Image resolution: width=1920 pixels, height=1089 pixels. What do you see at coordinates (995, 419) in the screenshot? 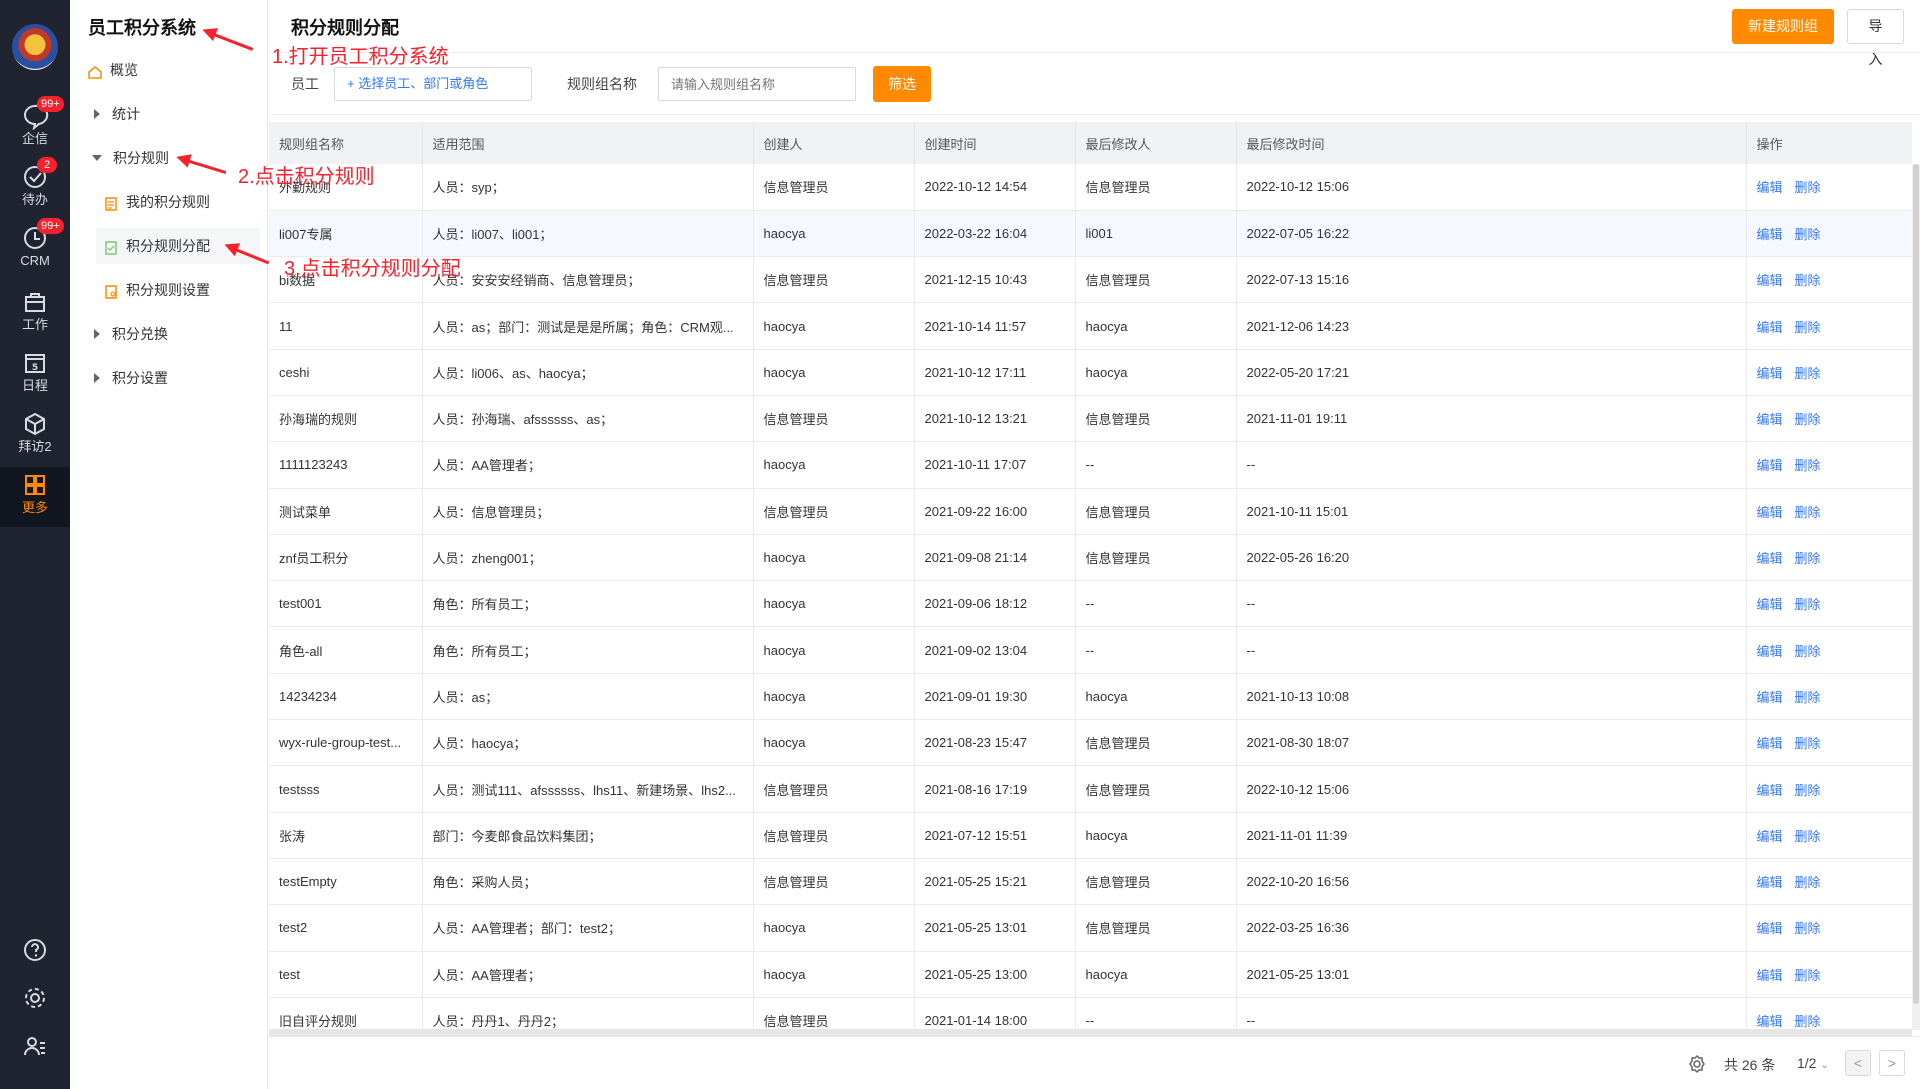
I see `table-cell: 2021-10-12 13:21` at bounding box center [995, 419].